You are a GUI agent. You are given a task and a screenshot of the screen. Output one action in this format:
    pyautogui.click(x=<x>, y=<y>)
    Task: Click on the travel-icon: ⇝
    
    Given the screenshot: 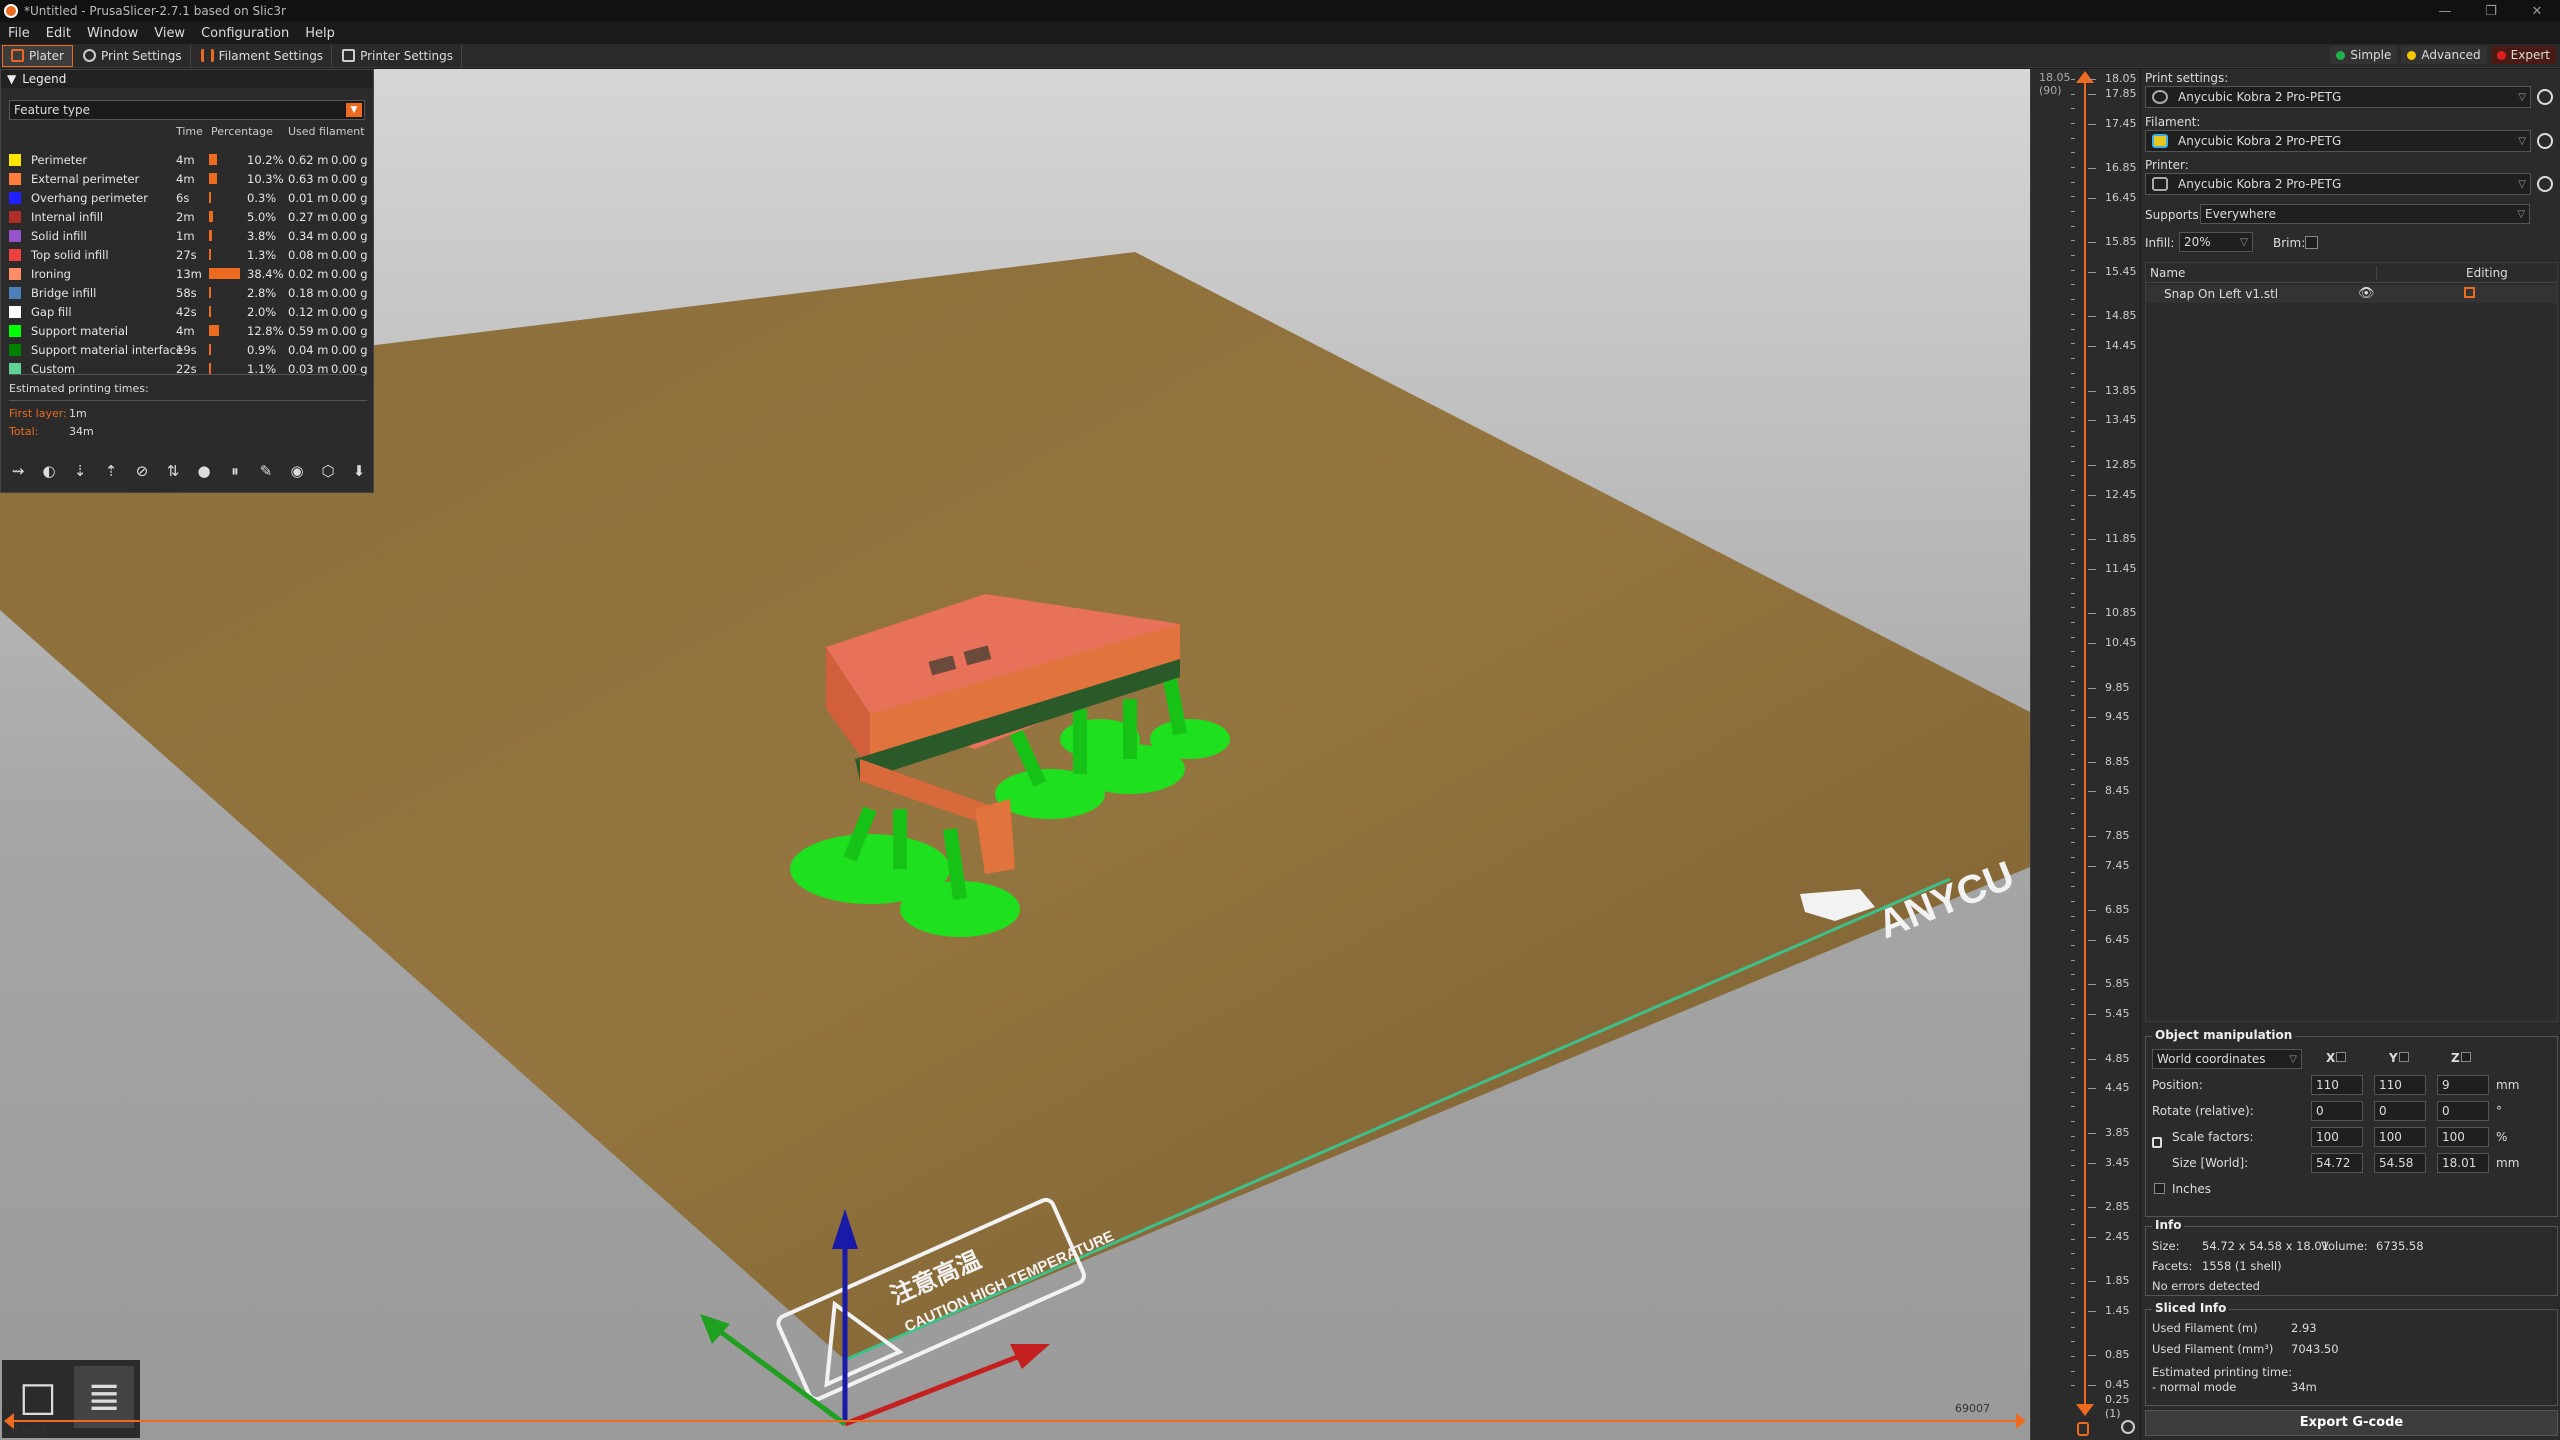 What is the action you would take?
    pyautogui.click(x=18, y=471)
    